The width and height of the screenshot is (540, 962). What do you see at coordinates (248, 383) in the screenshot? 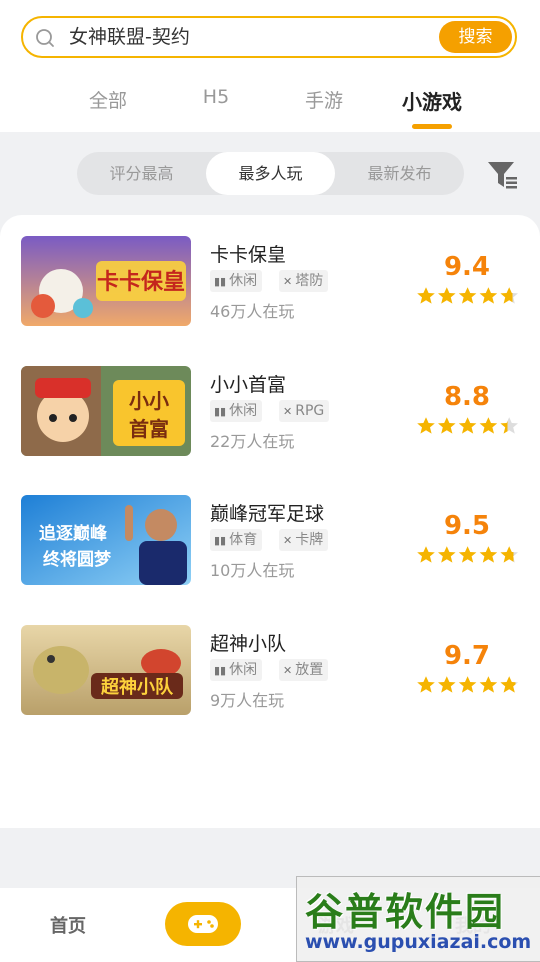
I see `game-name: 小小首富` at bounding box center [248, 383].